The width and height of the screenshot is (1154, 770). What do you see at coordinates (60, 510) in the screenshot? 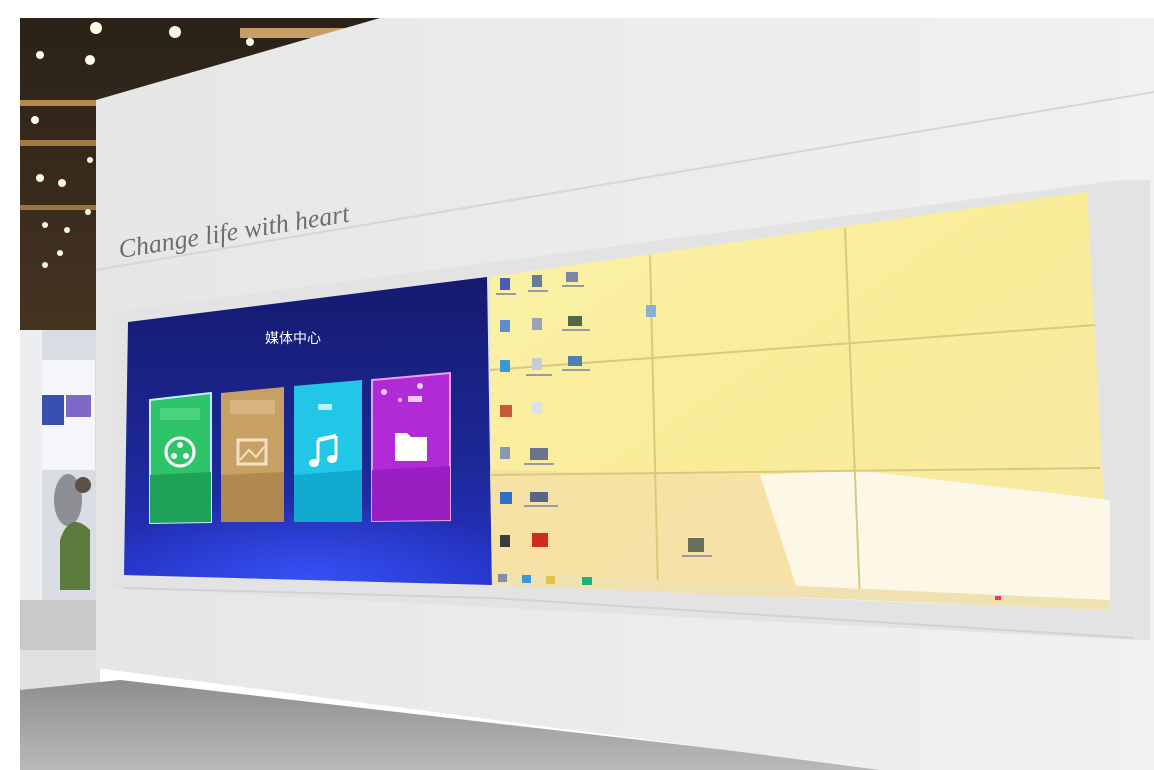
I see `background-booth` at bounding box center [60, 510].